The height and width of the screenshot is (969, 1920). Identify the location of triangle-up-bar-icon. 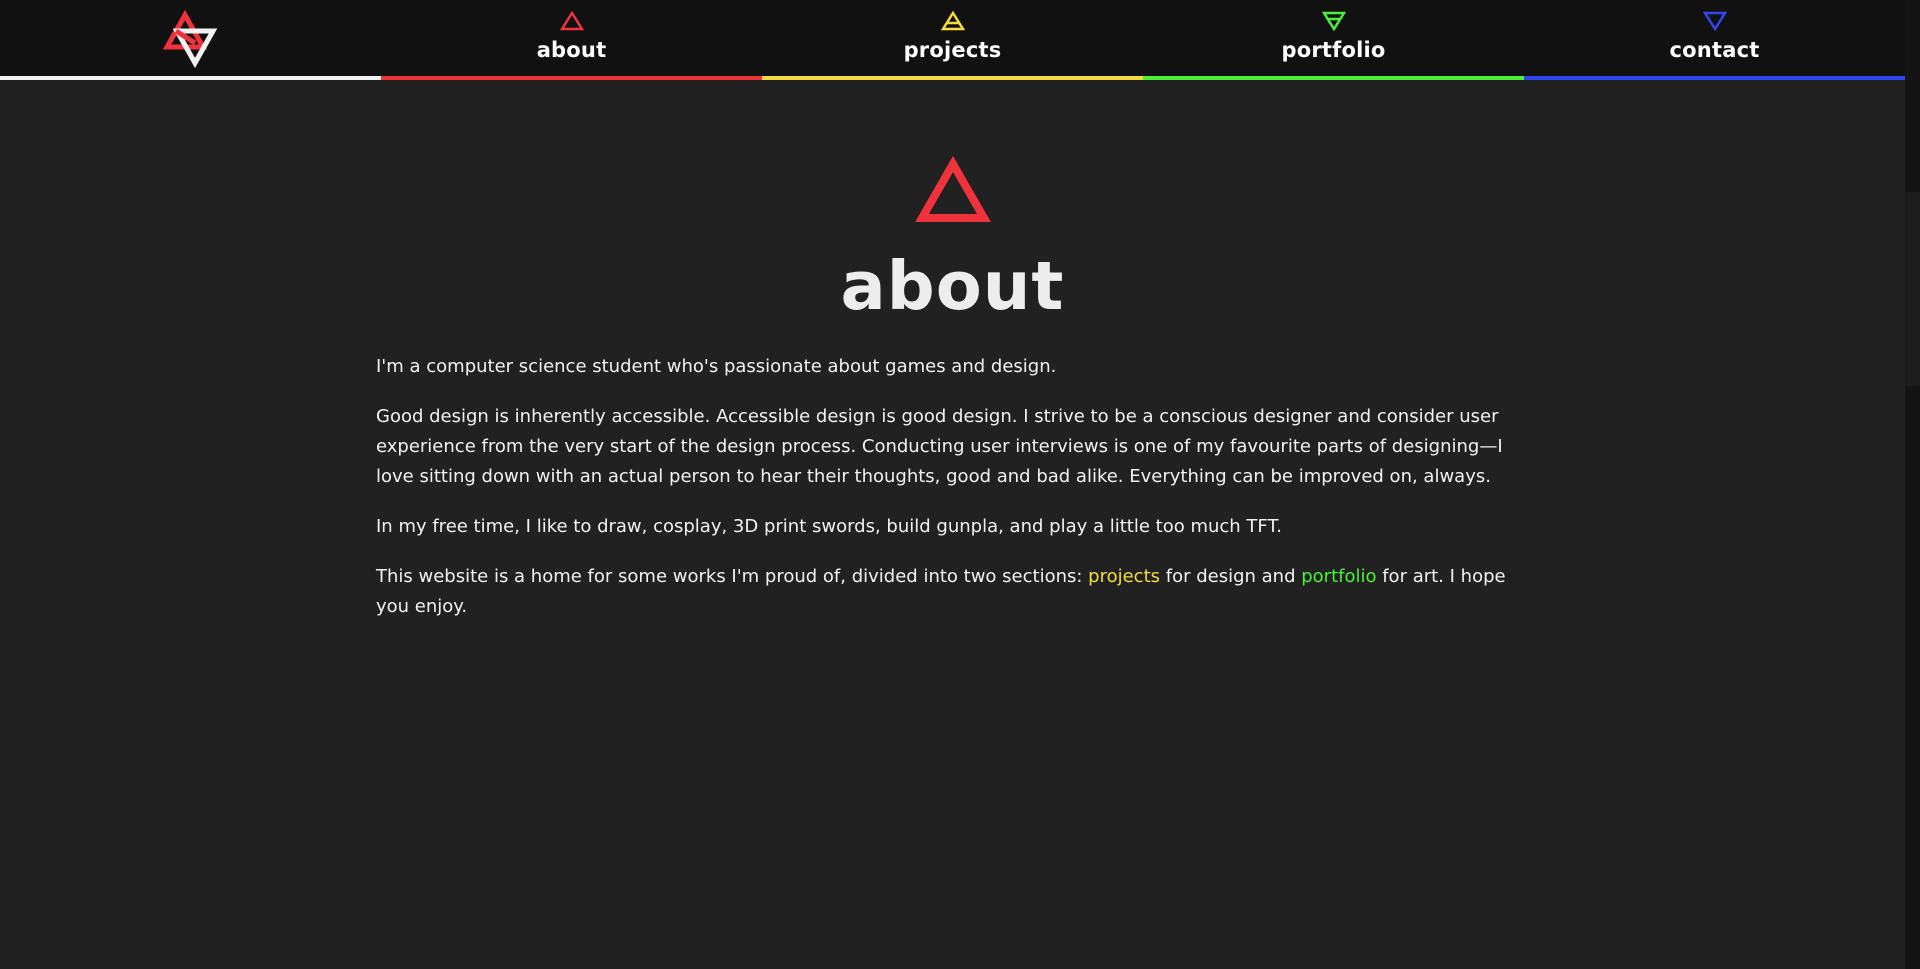
(952, 21).